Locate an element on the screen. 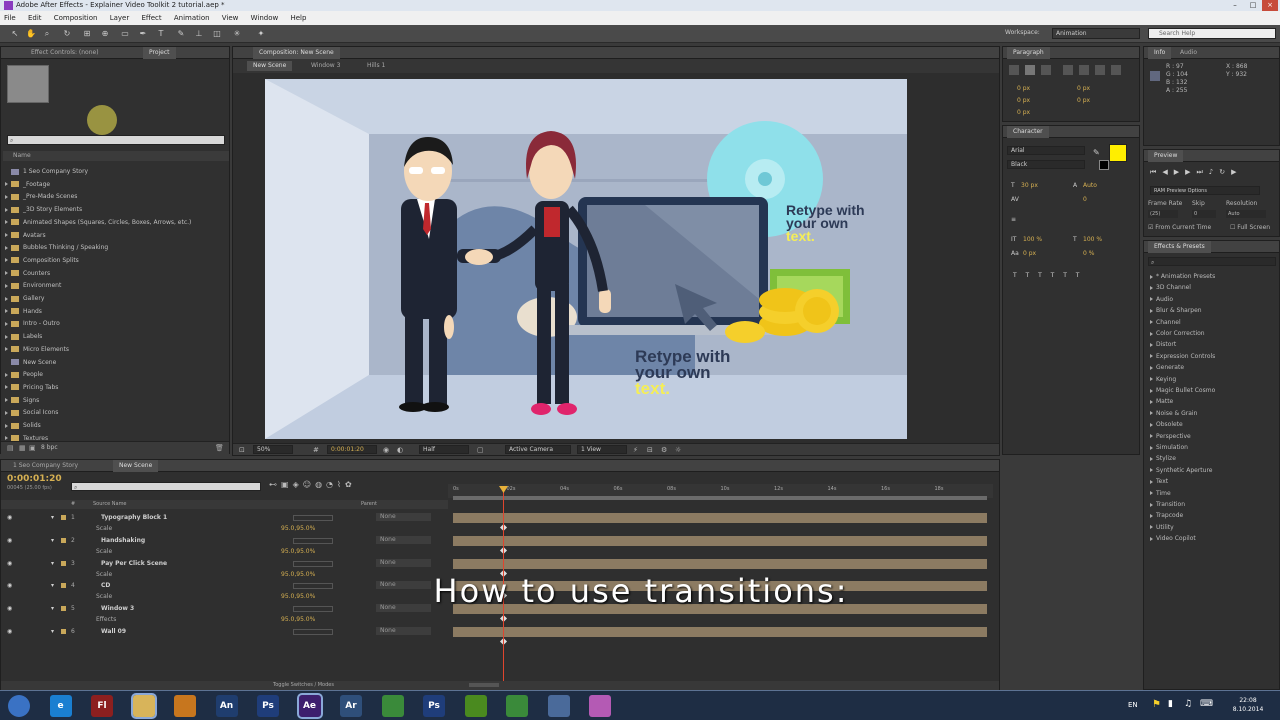 Image resolution: width=1280 pixels, height=720 pixels. new-folder-icon: ▦ is located at coordinates (22, 448).